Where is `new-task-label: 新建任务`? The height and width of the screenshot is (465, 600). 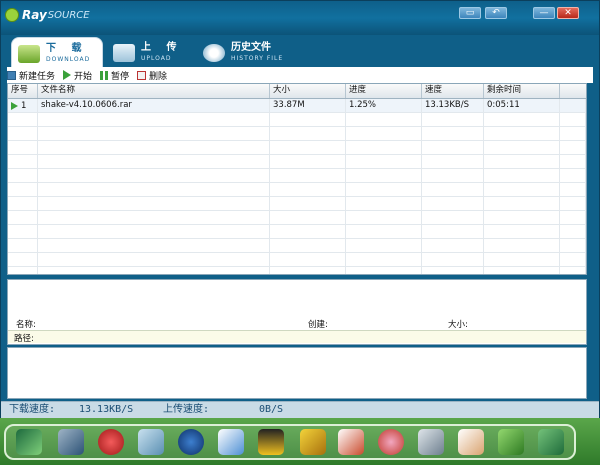
new-task-label: 新建任务 is located at coordinates (37, 76).